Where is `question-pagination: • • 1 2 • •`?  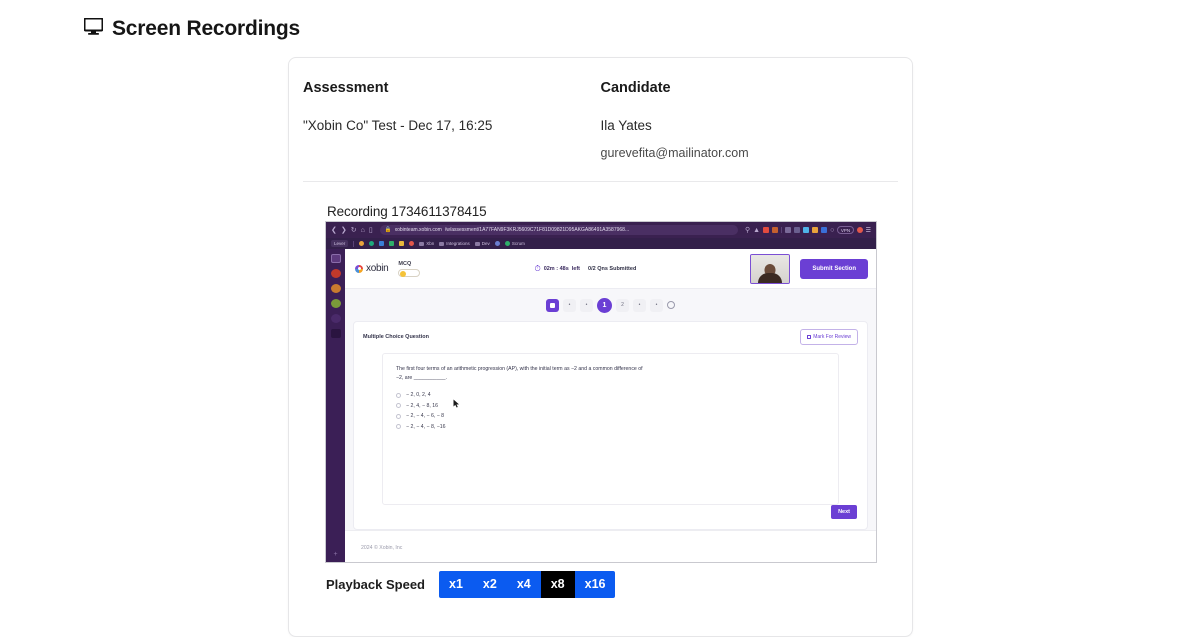
question-pagination: • • 1 2 • • is located at coordinates (610, 305).